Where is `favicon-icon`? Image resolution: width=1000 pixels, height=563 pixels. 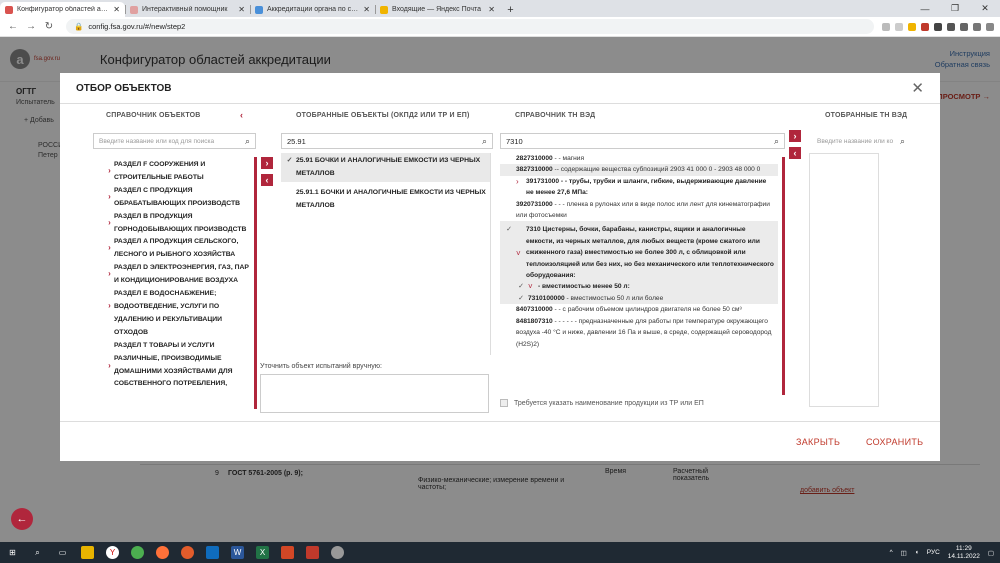 favicon-icon is located at coordinates (259, 9).